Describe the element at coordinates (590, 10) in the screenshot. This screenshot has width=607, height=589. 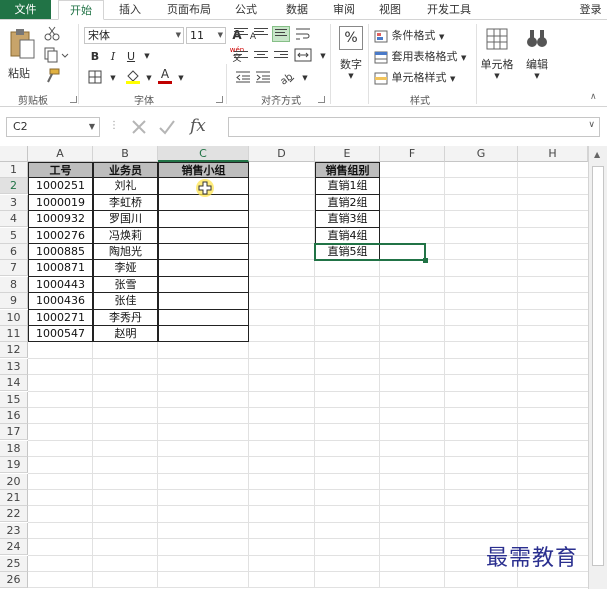
I see `login-link: 登录` at that location.